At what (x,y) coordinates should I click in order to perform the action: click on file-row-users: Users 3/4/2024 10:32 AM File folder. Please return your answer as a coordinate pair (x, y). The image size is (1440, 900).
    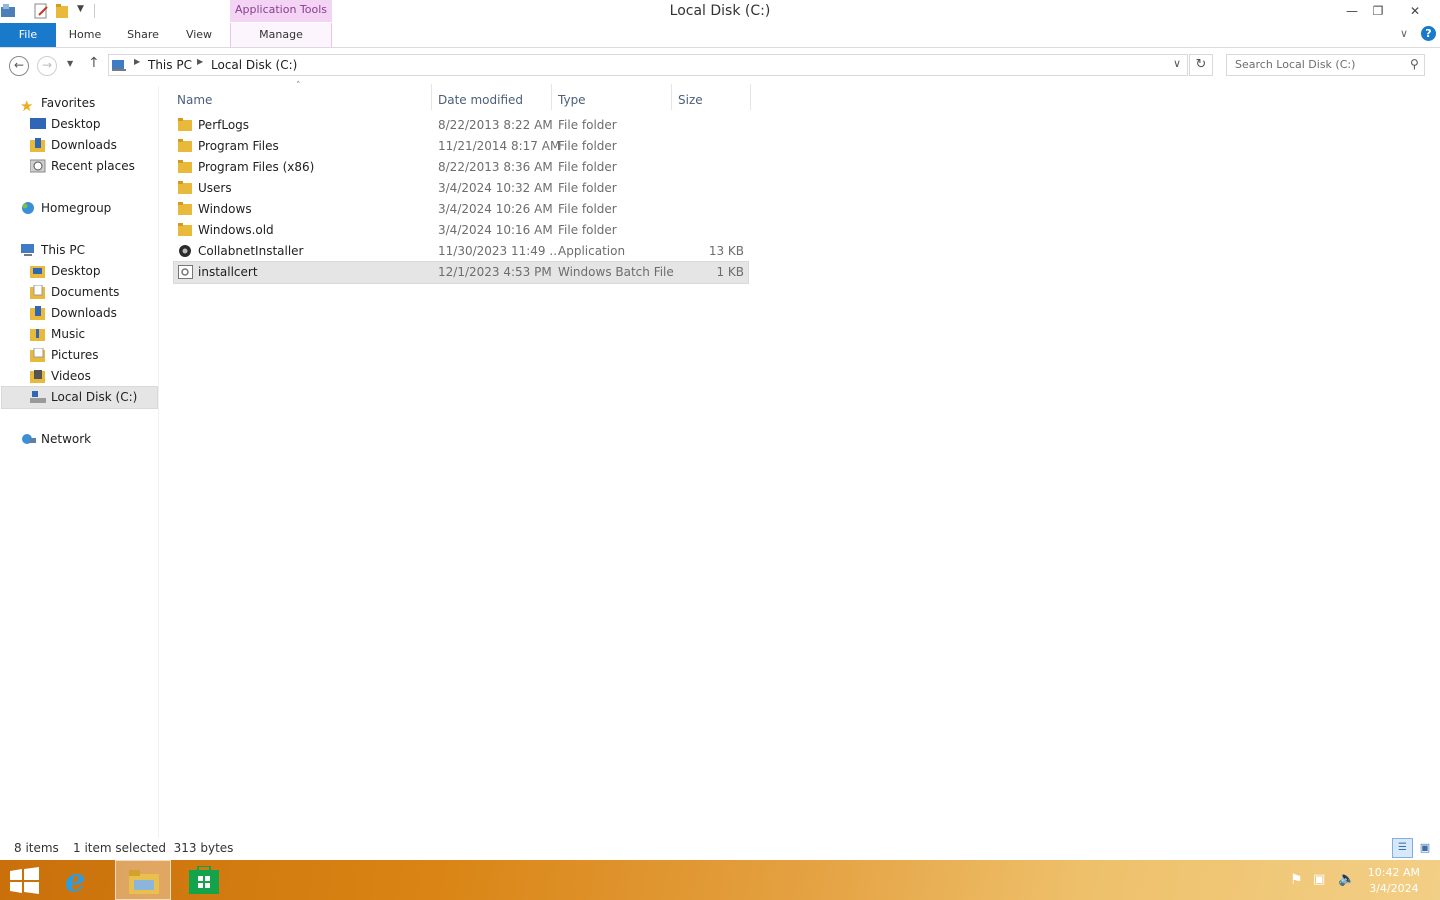
    Looking at the image, I should click on (461, 188).